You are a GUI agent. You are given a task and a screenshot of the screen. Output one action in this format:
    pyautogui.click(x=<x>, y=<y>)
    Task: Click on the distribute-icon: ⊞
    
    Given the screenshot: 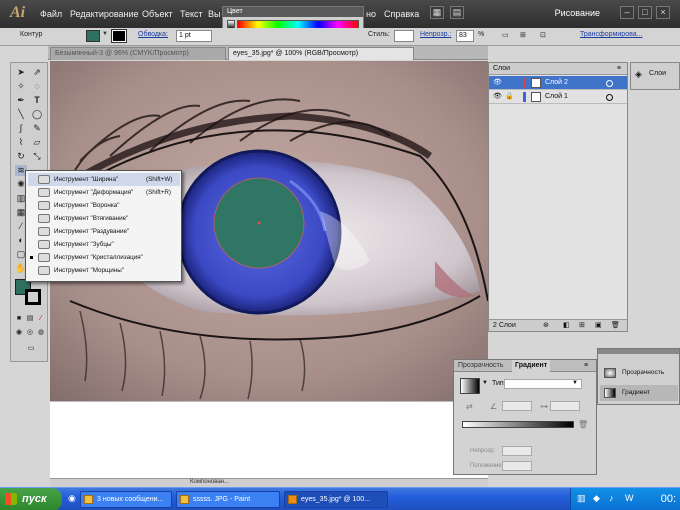 What is the action you would take?
    pyautogui.click(x=523, y=35)
    